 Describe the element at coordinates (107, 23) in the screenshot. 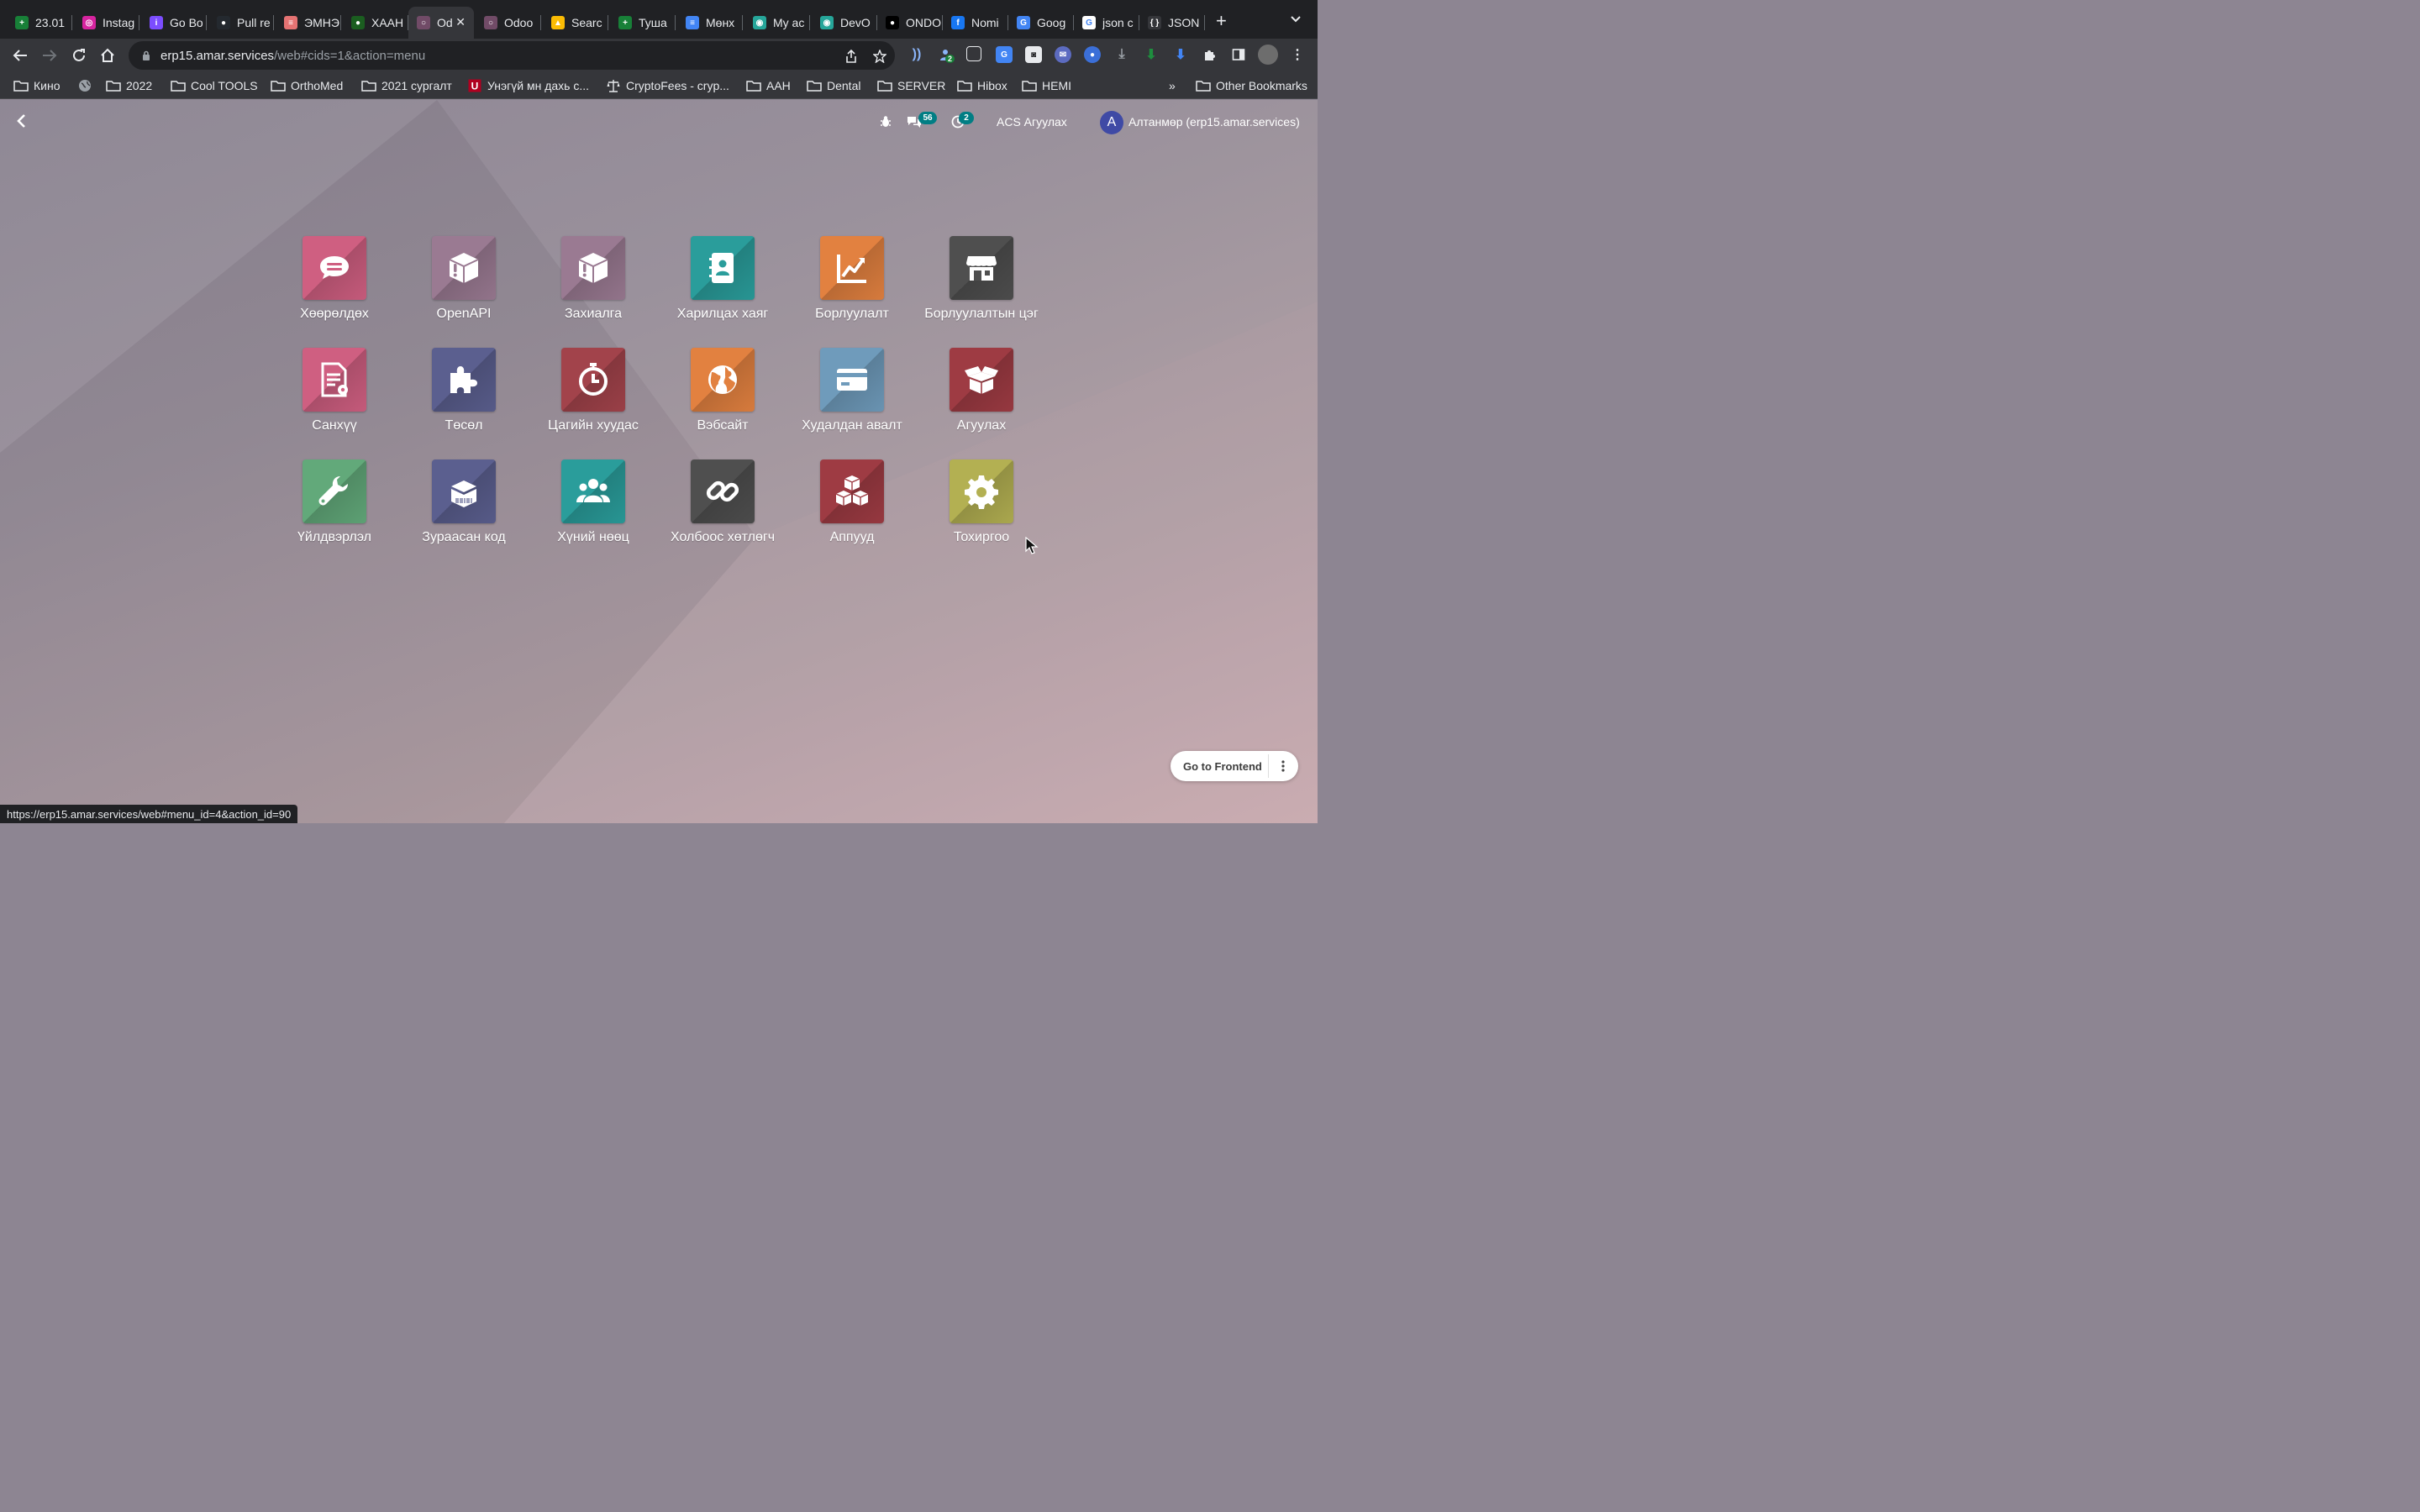

I see `tab: ◎ Instag` at that location.